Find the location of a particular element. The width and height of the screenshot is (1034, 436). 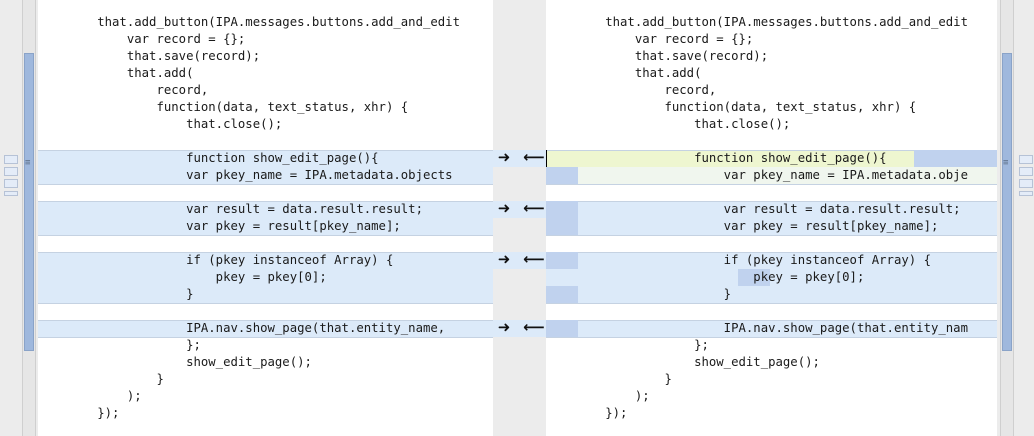

left-chunk-map is located at coordinates (11, 177).